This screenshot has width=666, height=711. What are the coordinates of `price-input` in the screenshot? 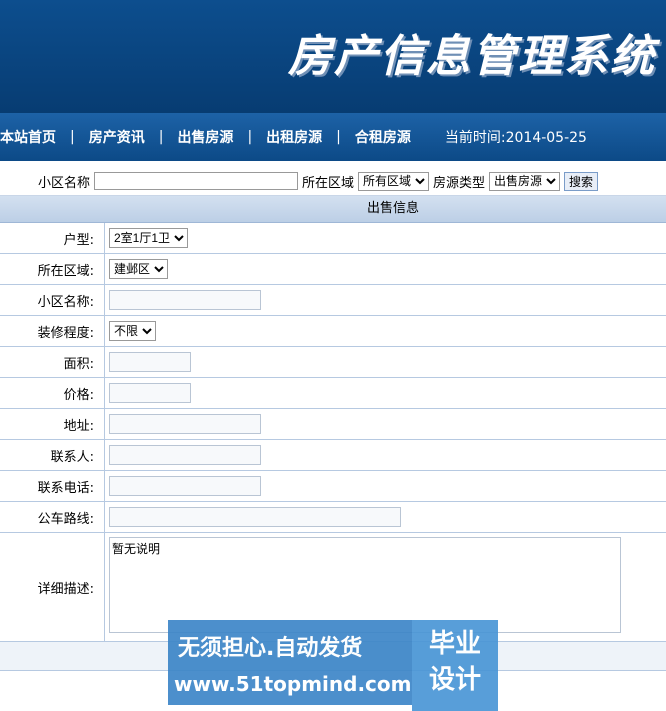 It's located at (150, 393).